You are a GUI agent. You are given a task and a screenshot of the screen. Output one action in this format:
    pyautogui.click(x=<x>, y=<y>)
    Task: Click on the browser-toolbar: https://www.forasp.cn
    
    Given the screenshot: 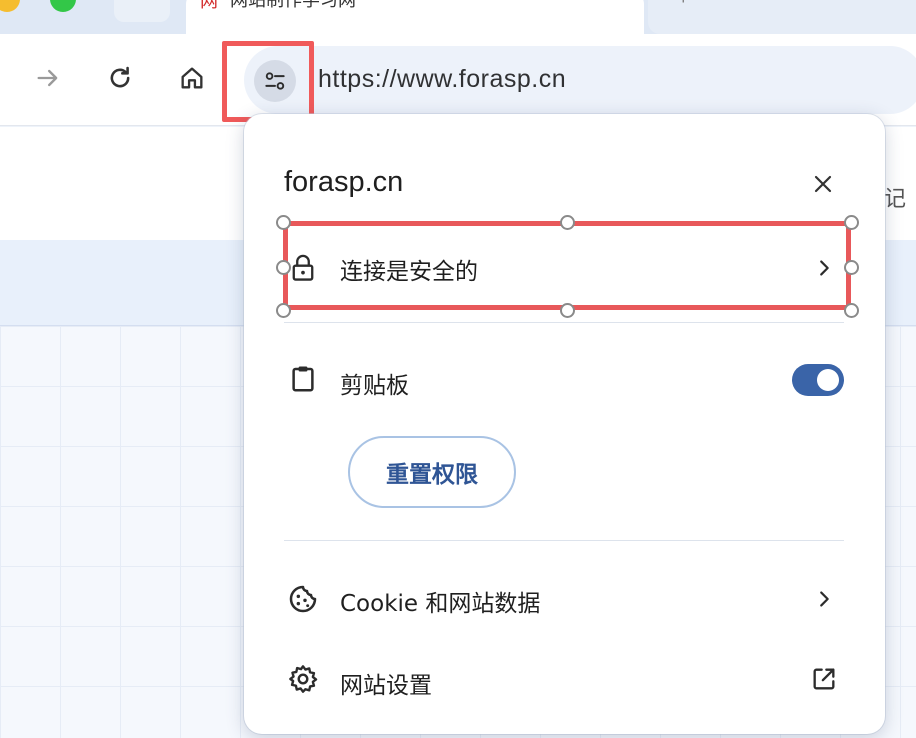 What is the action you would take?
    pyautogui.click(x=458, y=80)
    